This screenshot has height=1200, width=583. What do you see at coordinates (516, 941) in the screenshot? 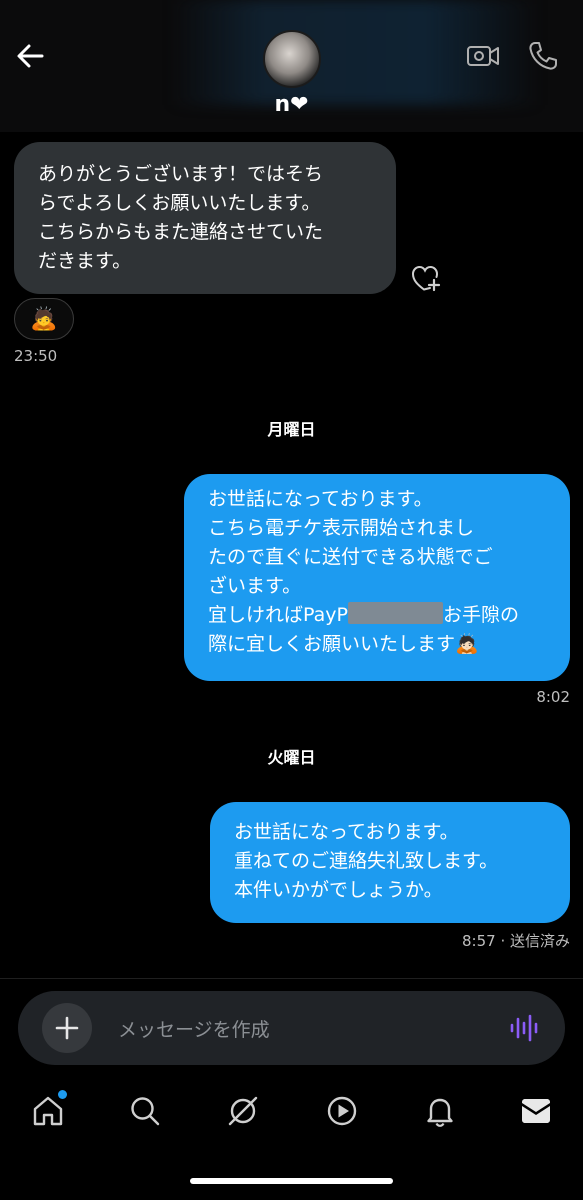
I see `message-status-timestamp: 8:57 · 送信済み` at bounding box center [516, 941].